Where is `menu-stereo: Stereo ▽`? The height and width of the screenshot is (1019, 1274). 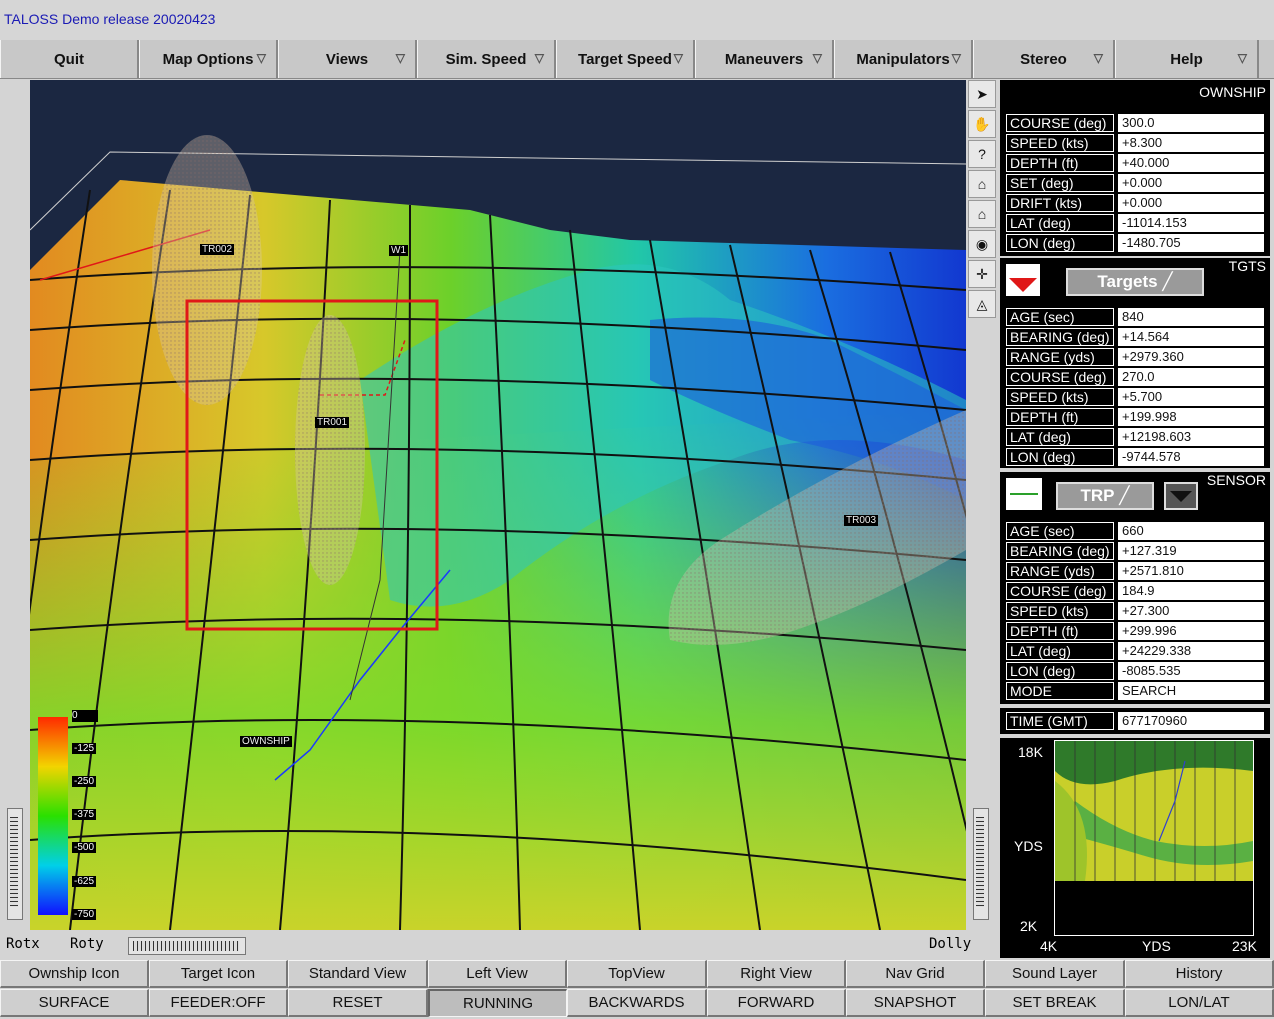 menu-stereo: Stereo ▽ is located at coordinates (1044, 59).